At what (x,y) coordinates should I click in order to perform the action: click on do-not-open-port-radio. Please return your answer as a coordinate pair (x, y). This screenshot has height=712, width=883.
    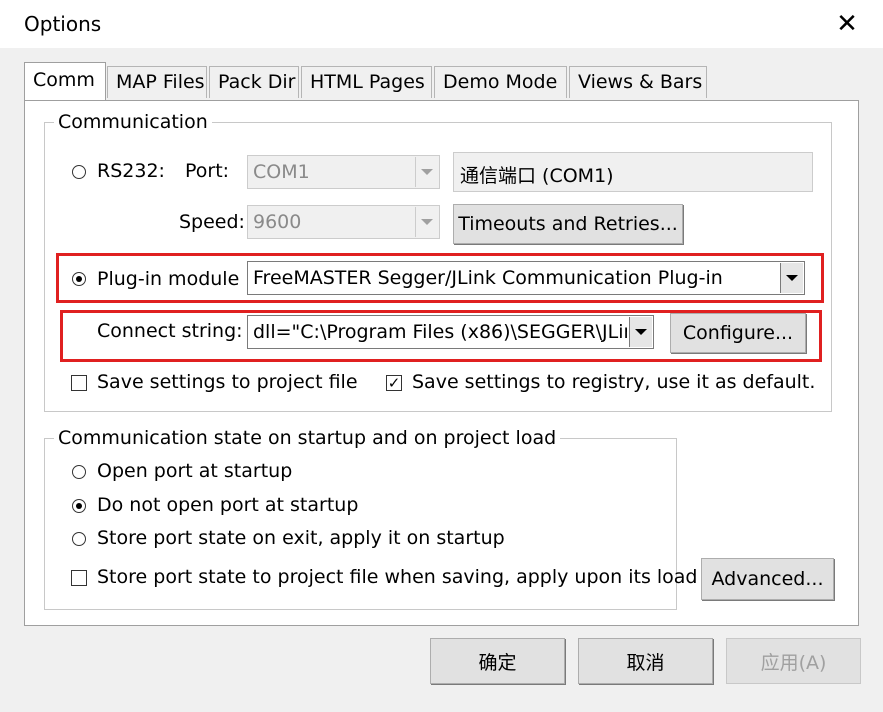
    Looking at the image, I should click on (79, 506).